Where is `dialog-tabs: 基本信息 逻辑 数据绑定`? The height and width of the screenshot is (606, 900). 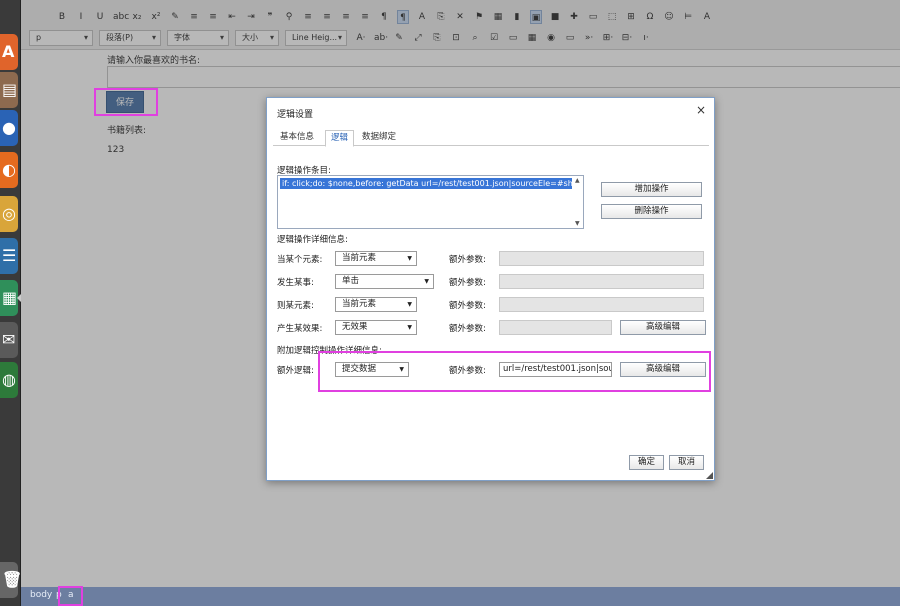
dialog-tabs: 基本信息 逻辑 数据绑定 is located at coordinates (491, 137).